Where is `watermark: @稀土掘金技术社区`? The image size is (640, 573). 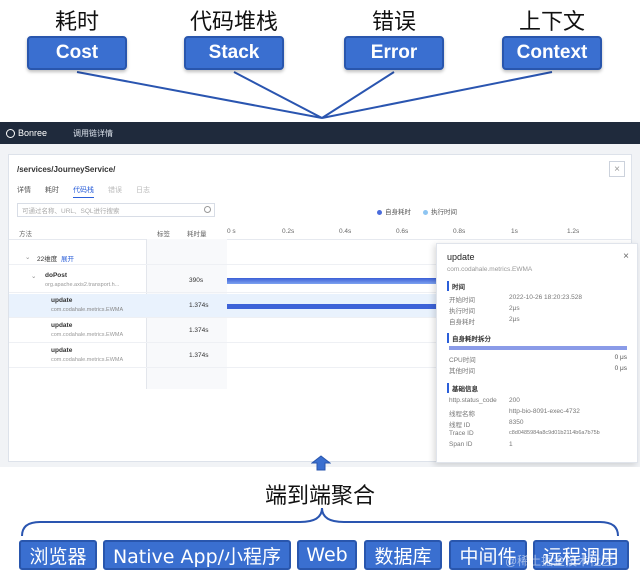
watermark: @稀土掘金技术社区 is located at coordinates (559, 561).